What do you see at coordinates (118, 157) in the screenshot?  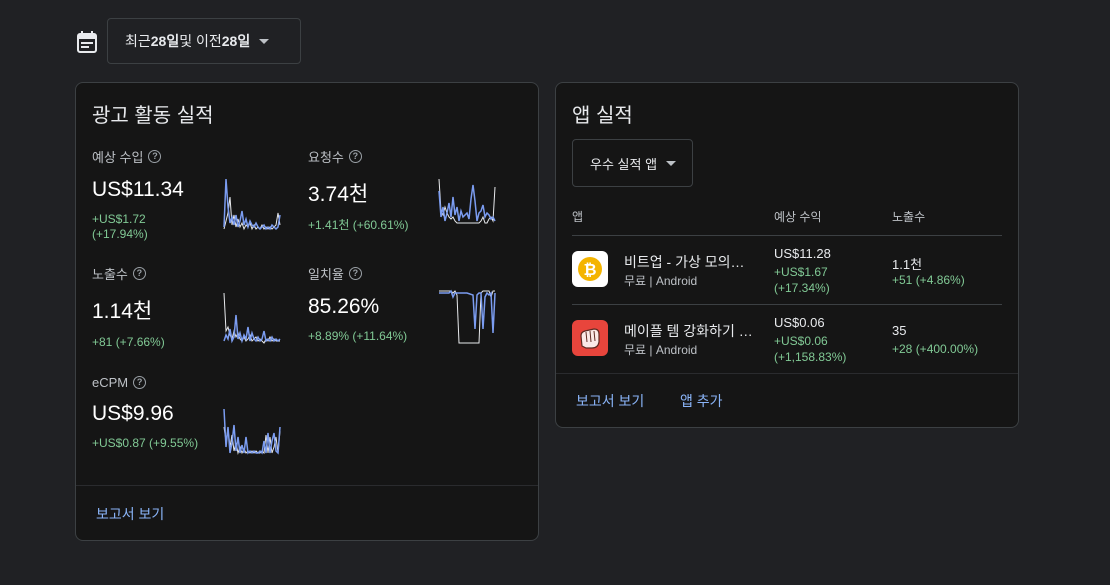 I see `metric-label: 예상 수입` at bounding box center [118, 157].